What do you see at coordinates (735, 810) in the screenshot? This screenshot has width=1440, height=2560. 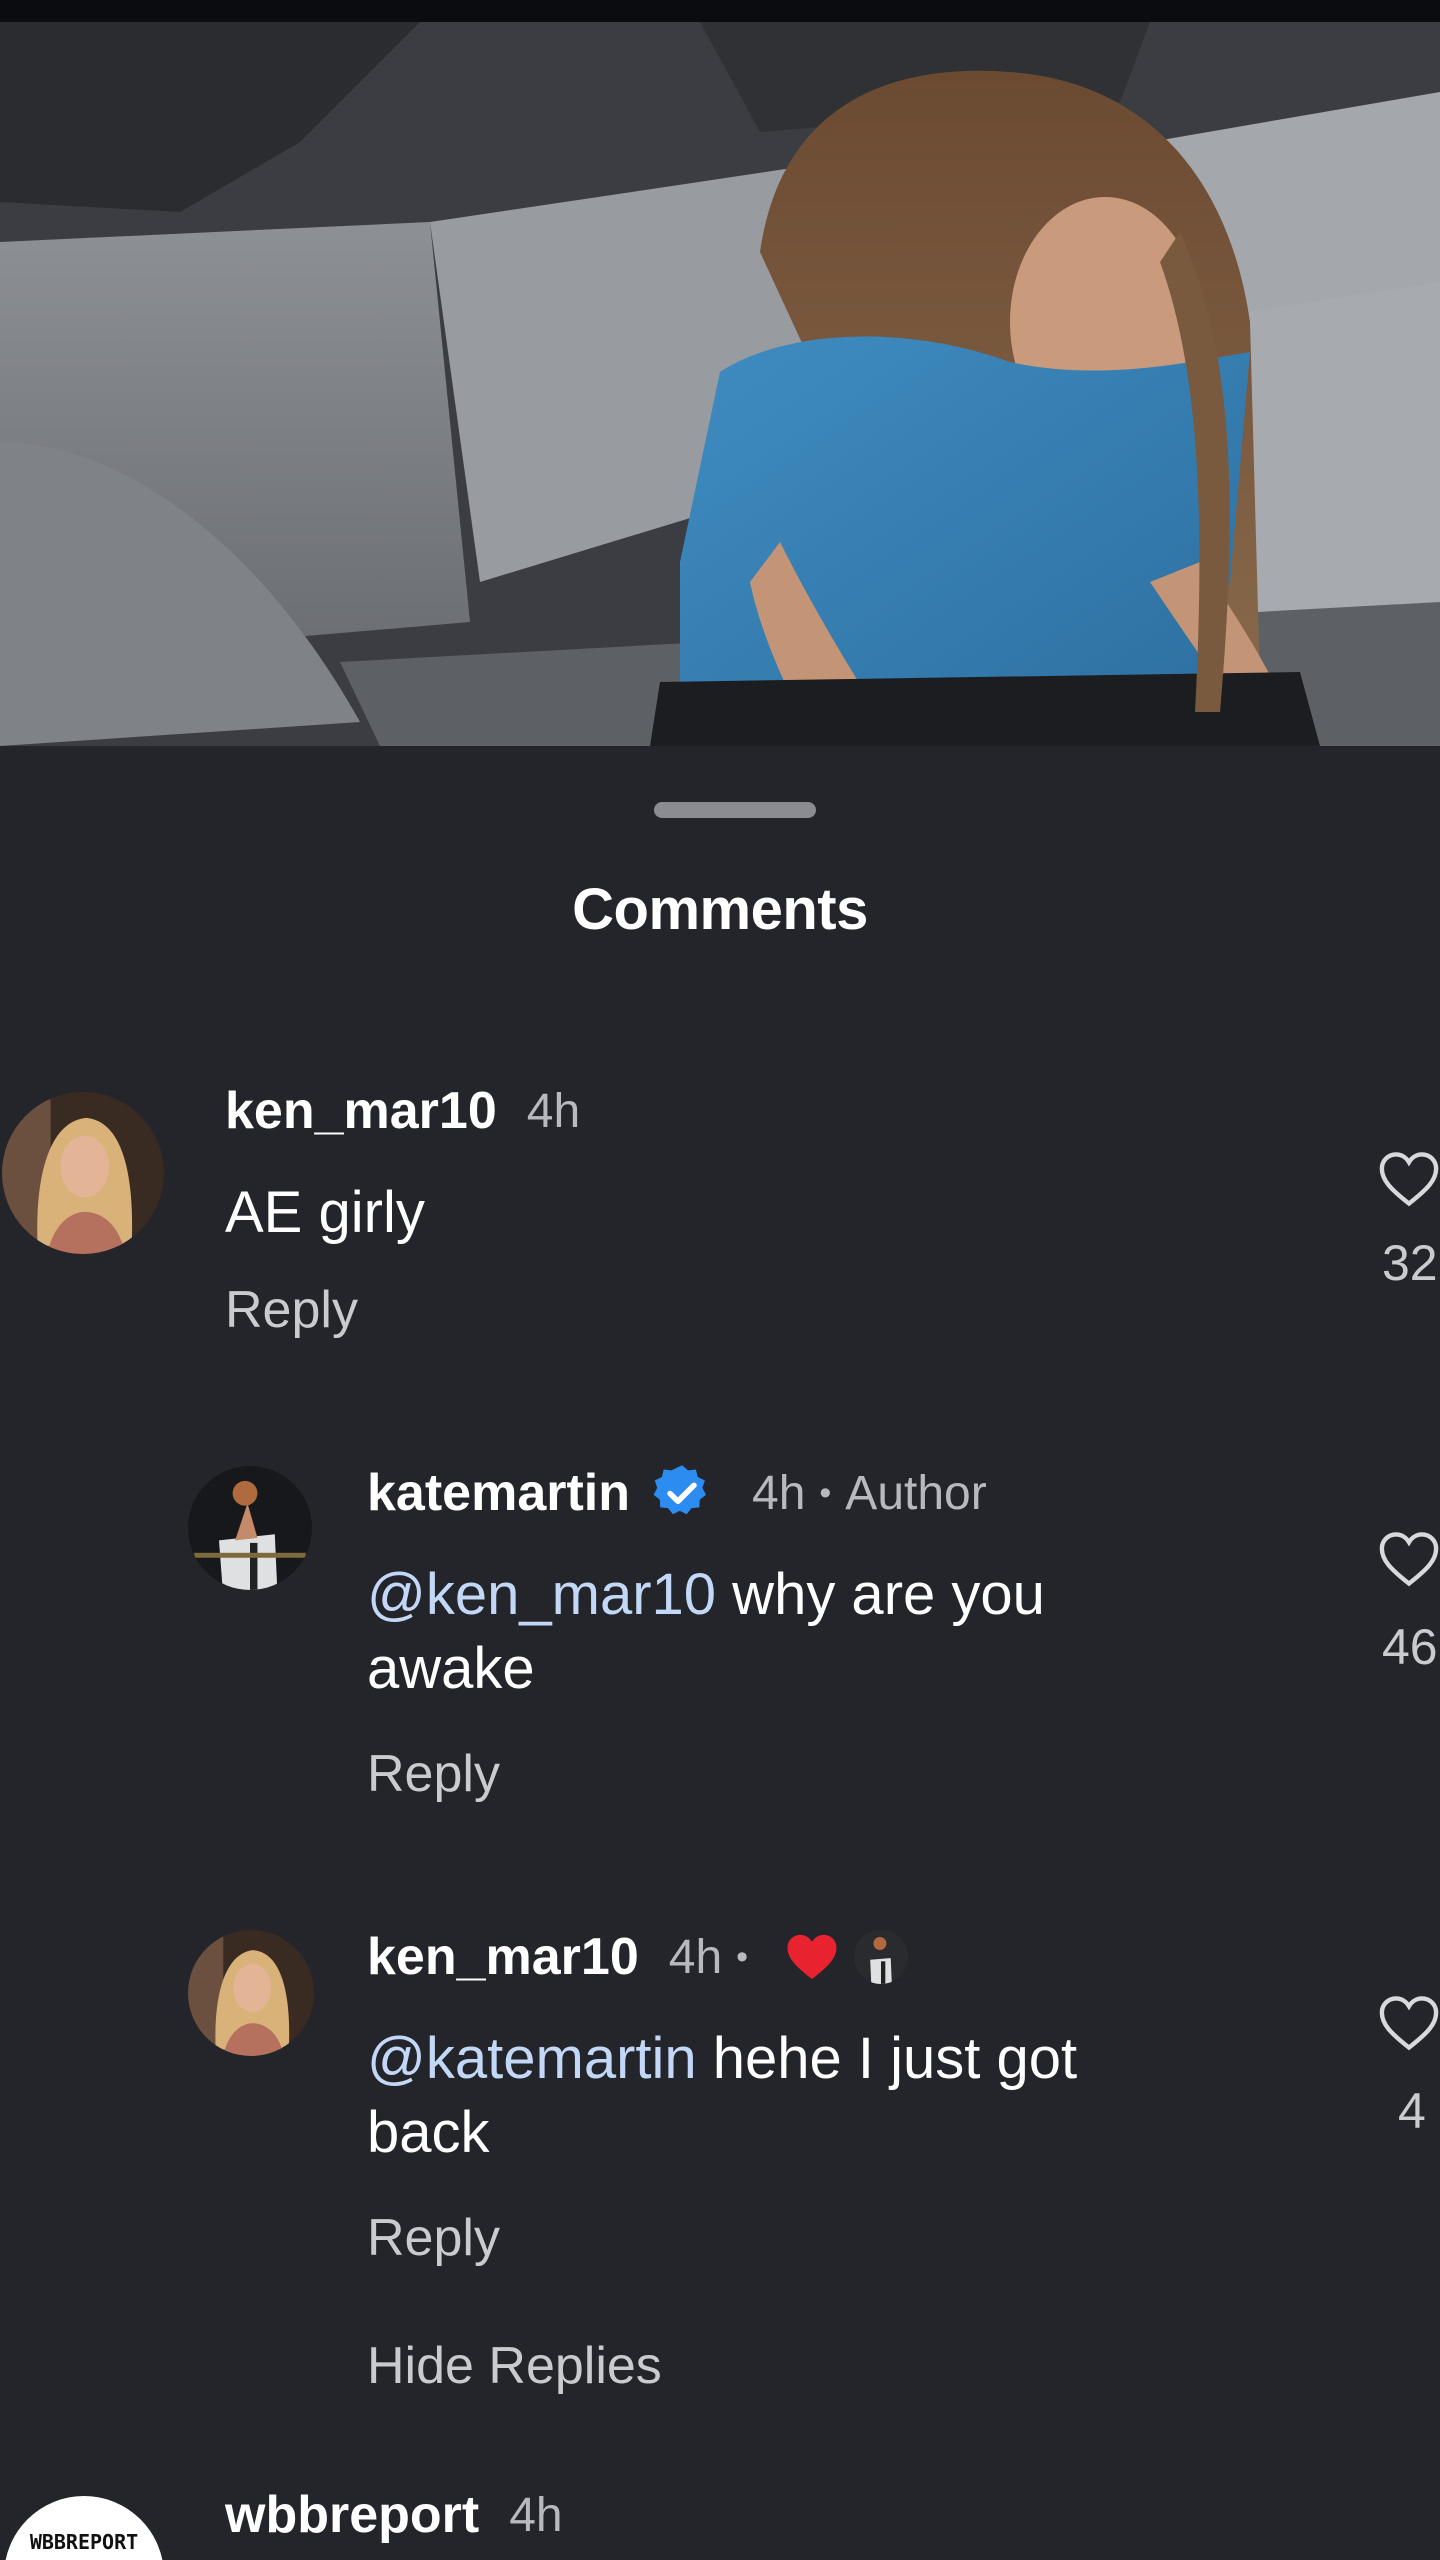 I see `drag-handle` at bounding box center [735, 810].